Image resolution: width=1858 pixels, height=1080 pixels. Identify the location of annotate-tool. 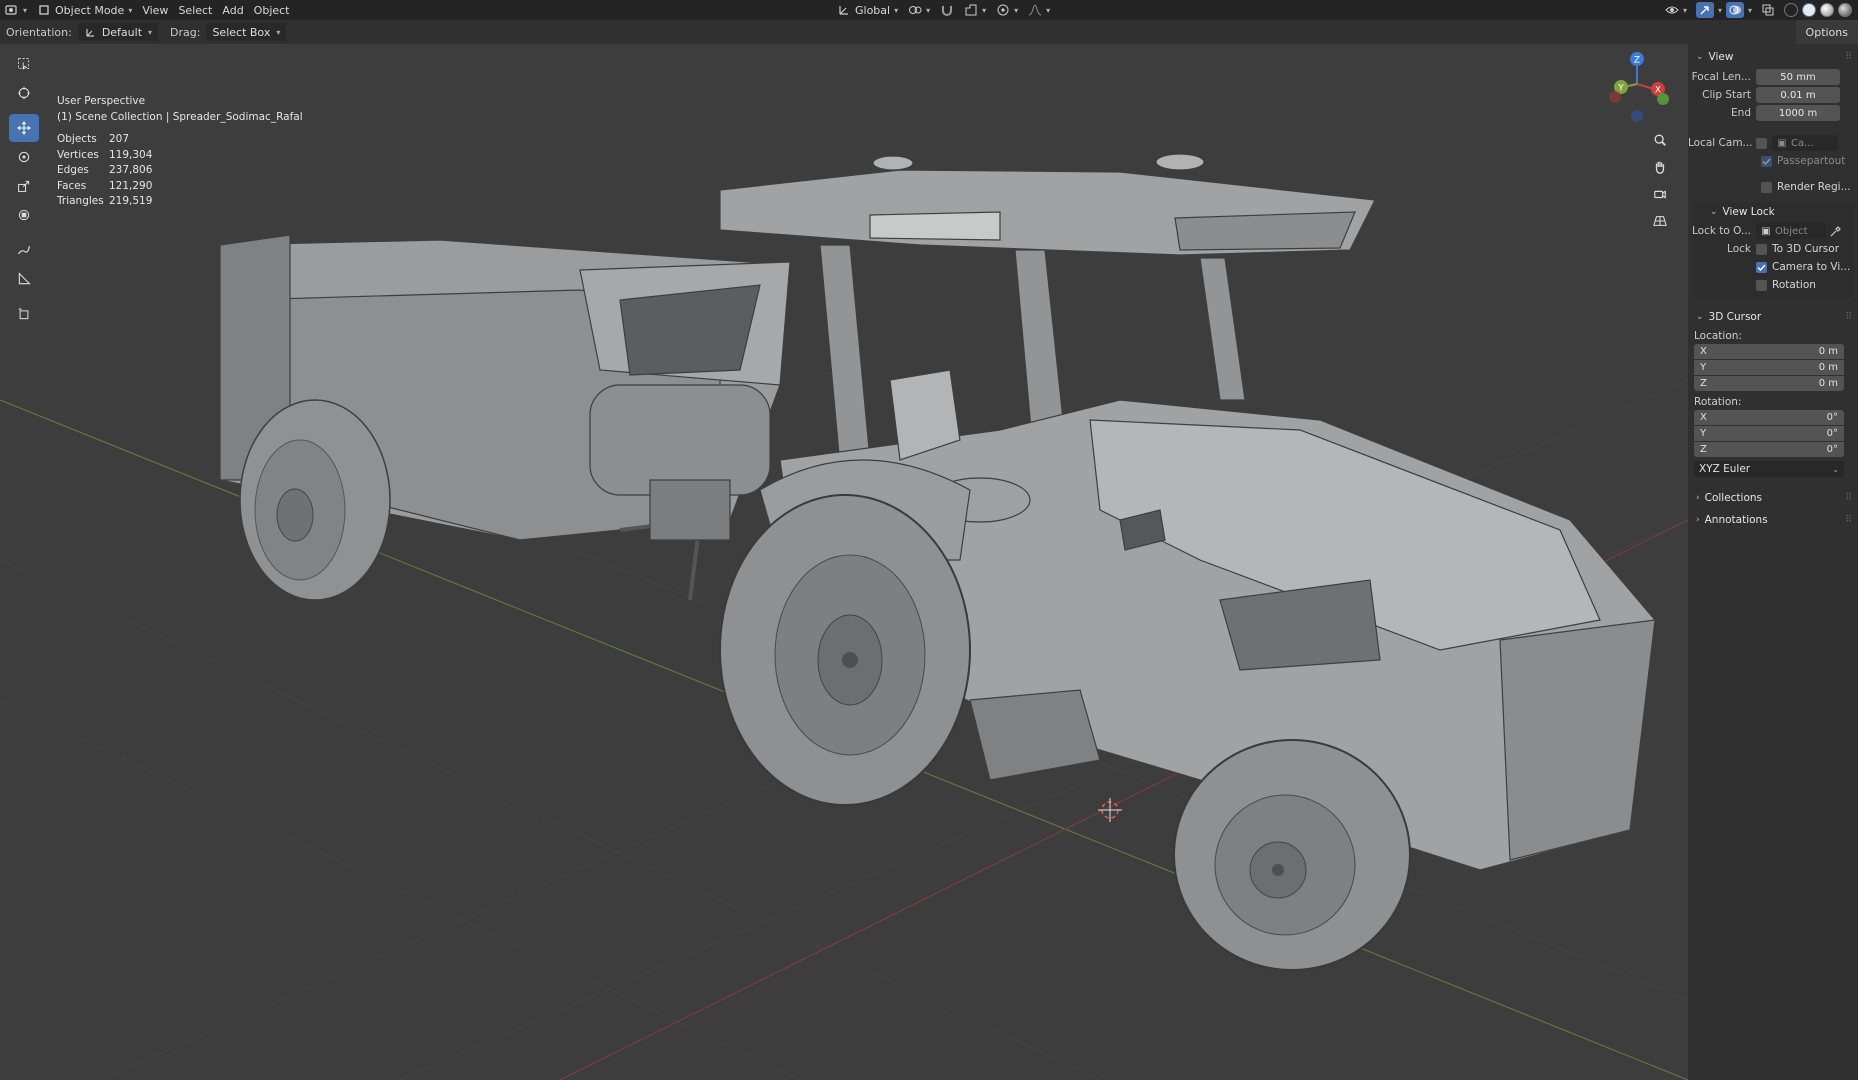
(24, 250).